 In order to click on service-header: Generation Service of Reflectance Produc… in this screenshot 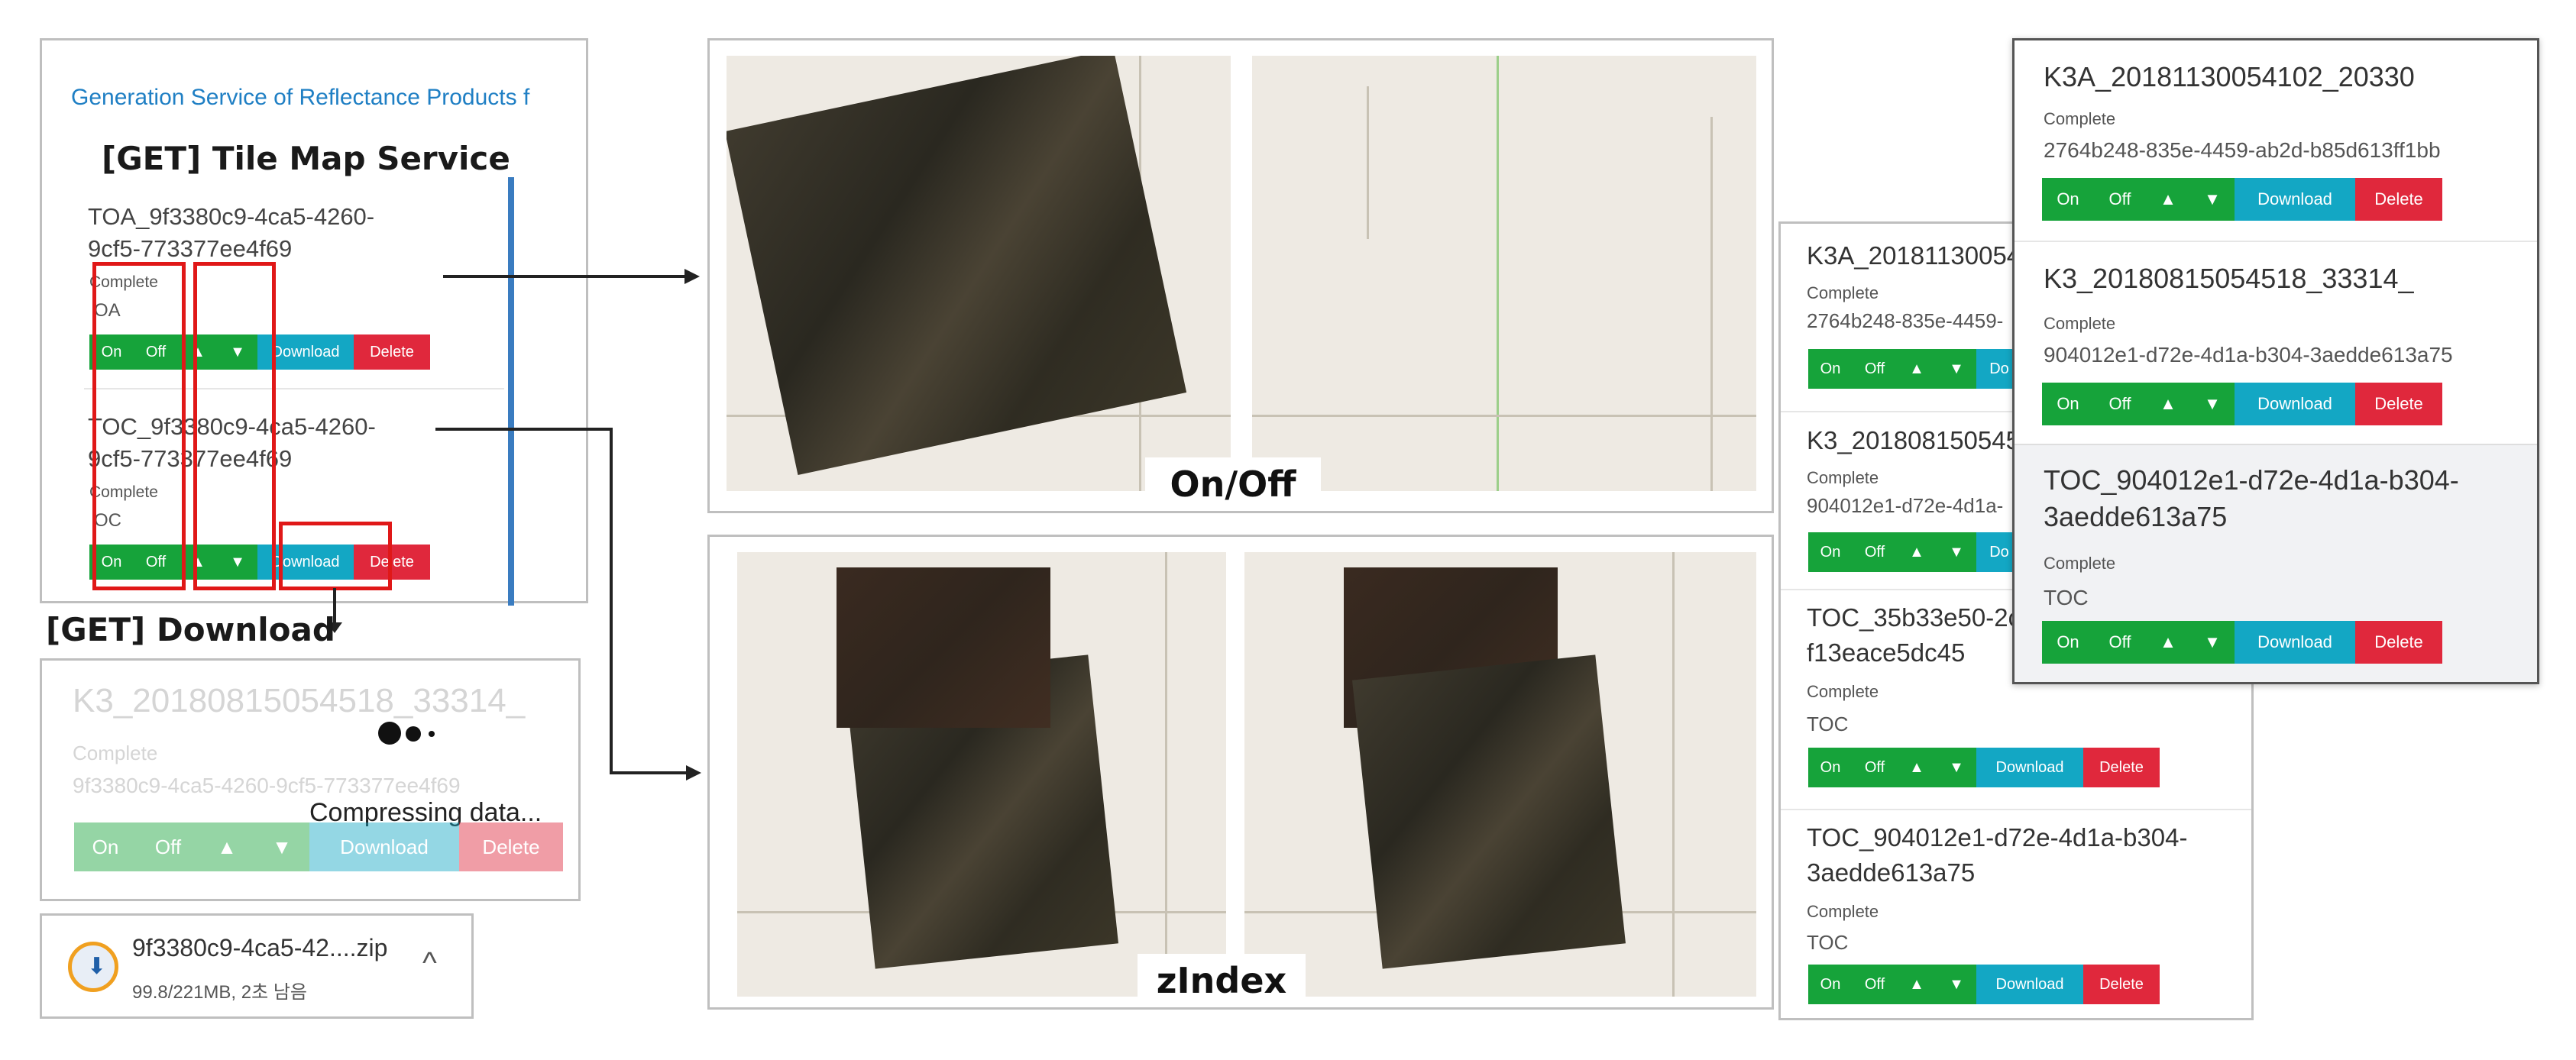, I will do `click(300, 97)`.